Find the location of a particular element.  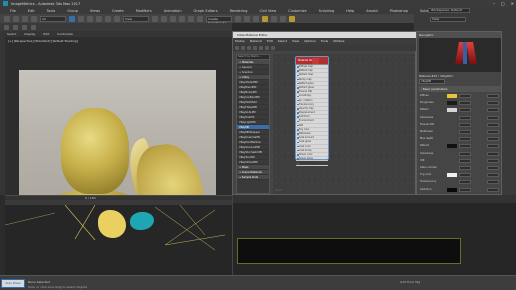

menu-edit: Edit is located at coordinates (31, 11).